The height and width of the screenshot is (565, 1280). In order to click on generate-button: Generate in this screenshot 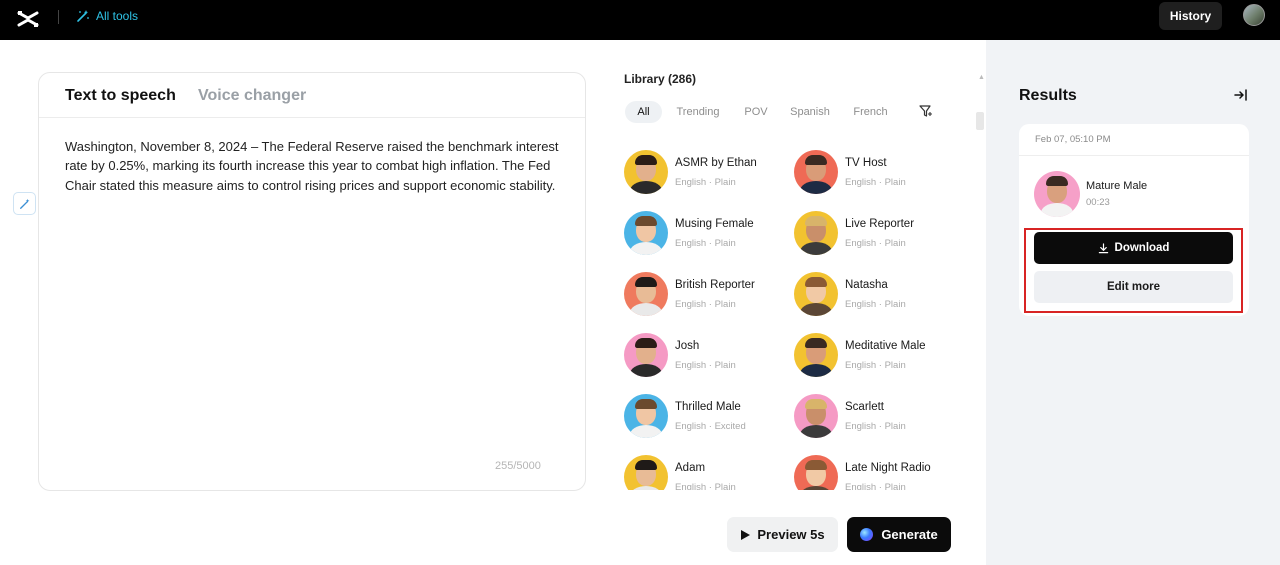, I will do `click(899, 534)`.